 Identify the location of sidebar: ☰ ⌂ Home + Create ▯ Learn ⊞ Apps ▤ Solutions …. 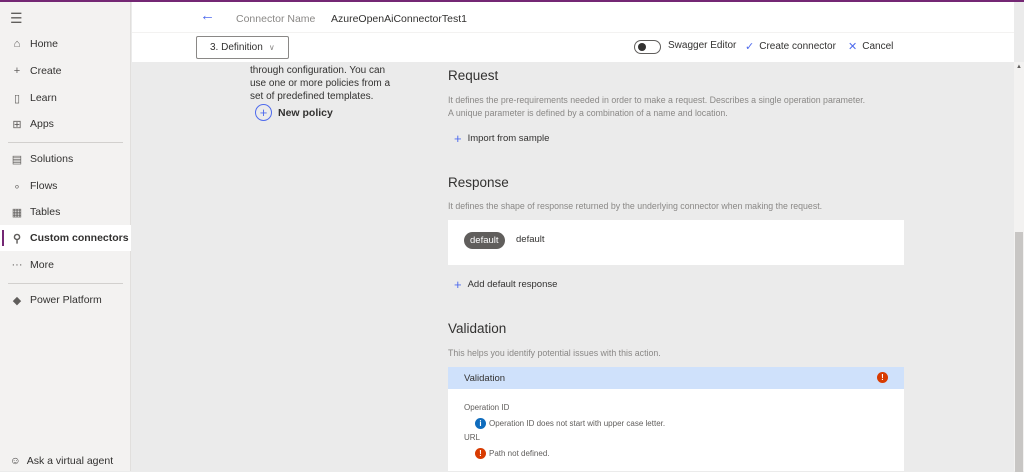
(65, 236).